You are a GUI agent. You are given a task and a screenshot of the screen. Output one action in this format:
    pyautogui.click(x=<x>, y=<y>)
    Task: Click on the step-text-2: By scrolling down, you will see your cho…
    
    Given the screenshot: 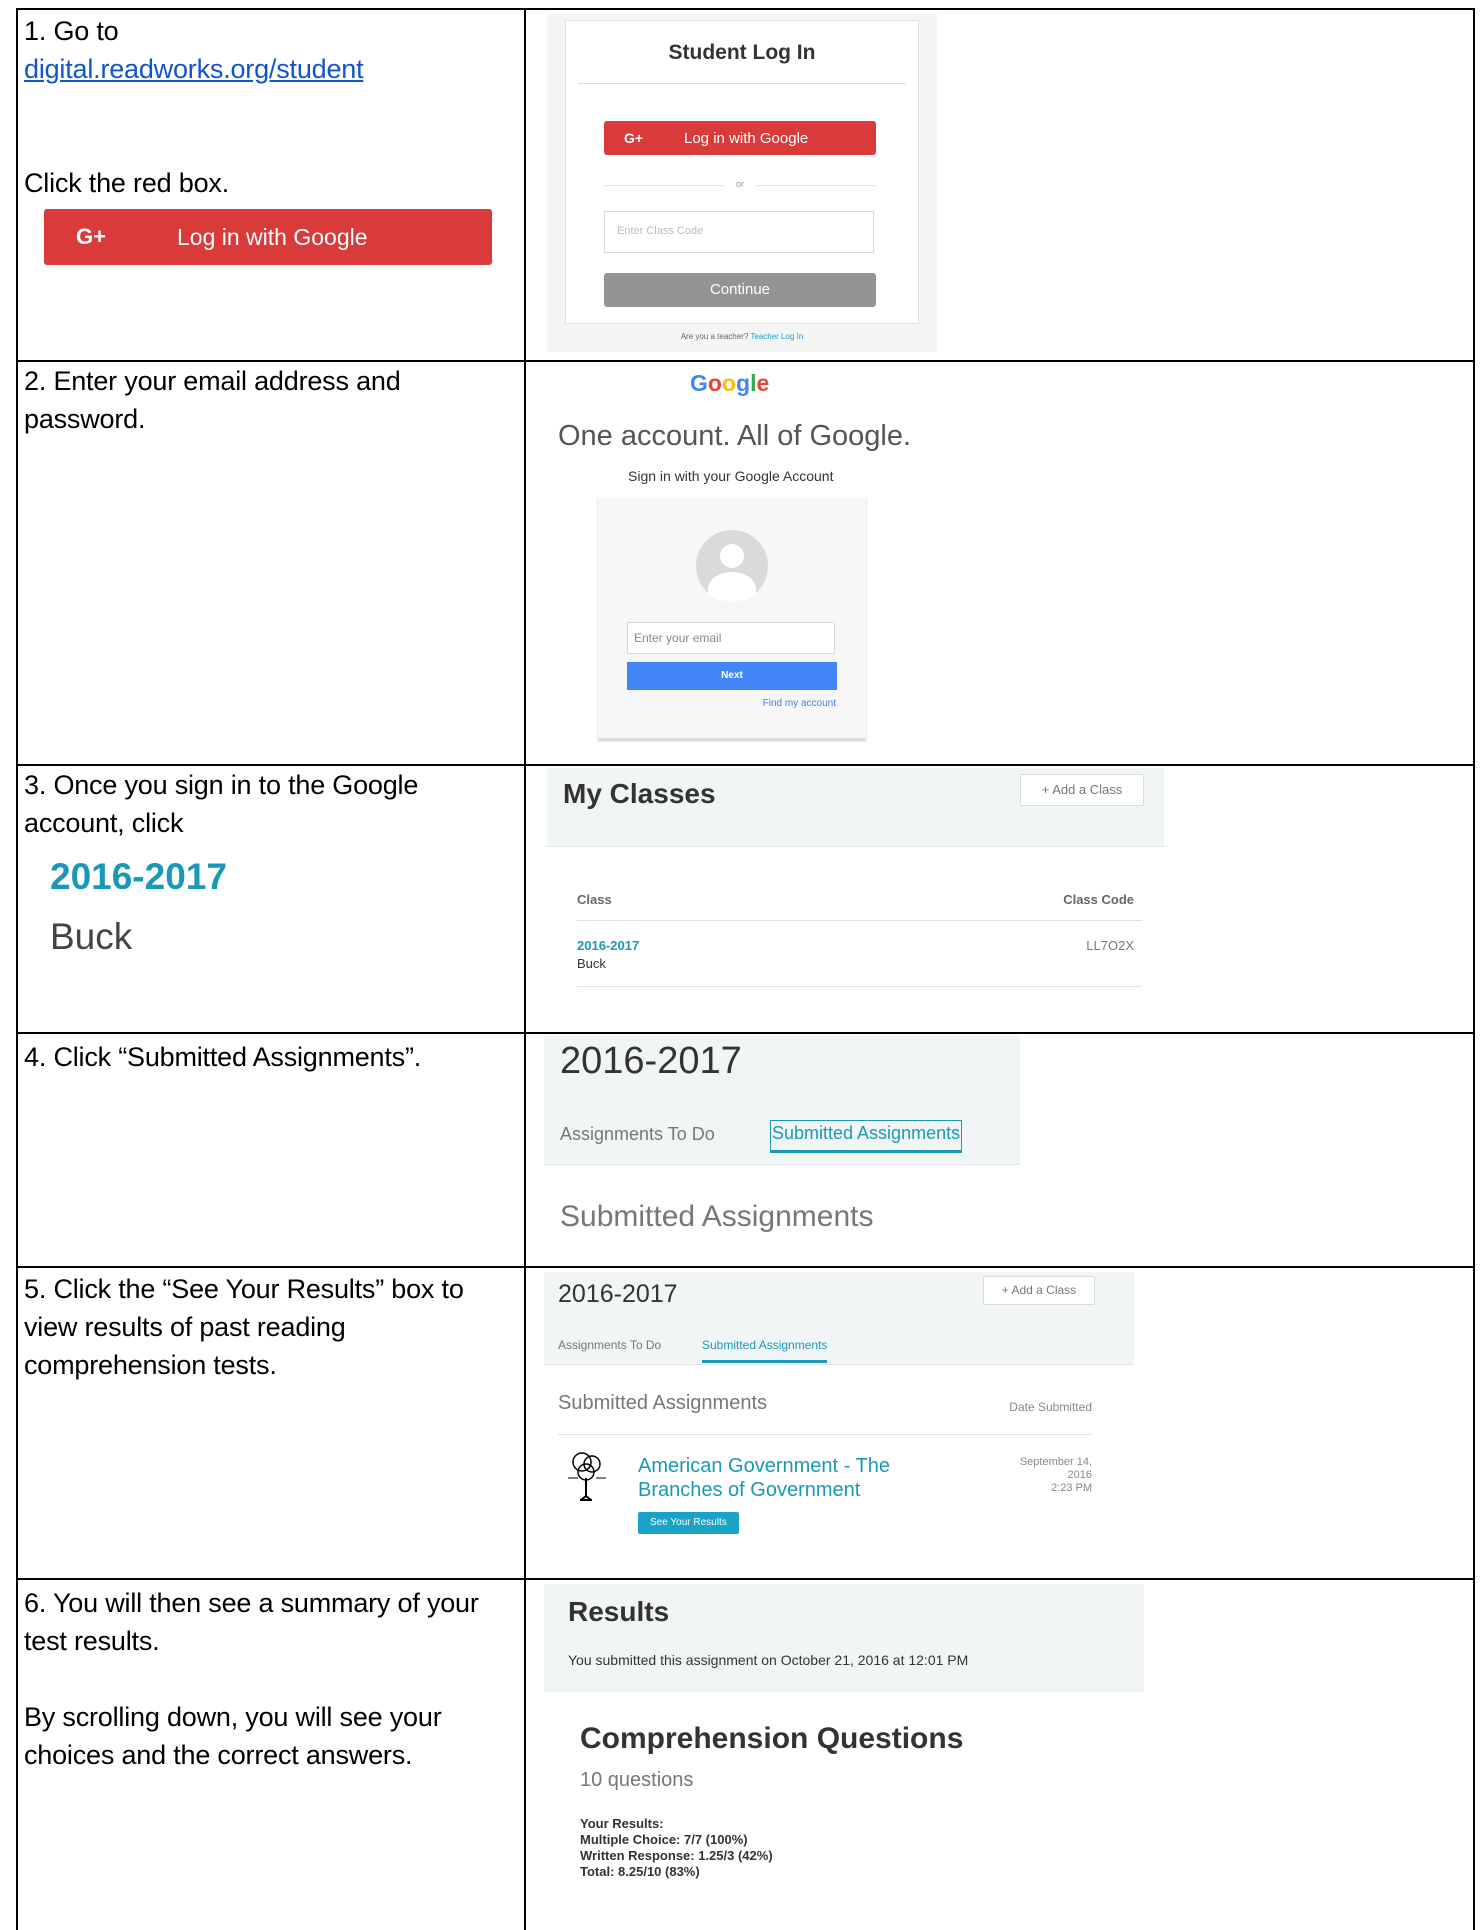 What is the action you would take?
    pyautogui.click(x=233, y=1736)
    